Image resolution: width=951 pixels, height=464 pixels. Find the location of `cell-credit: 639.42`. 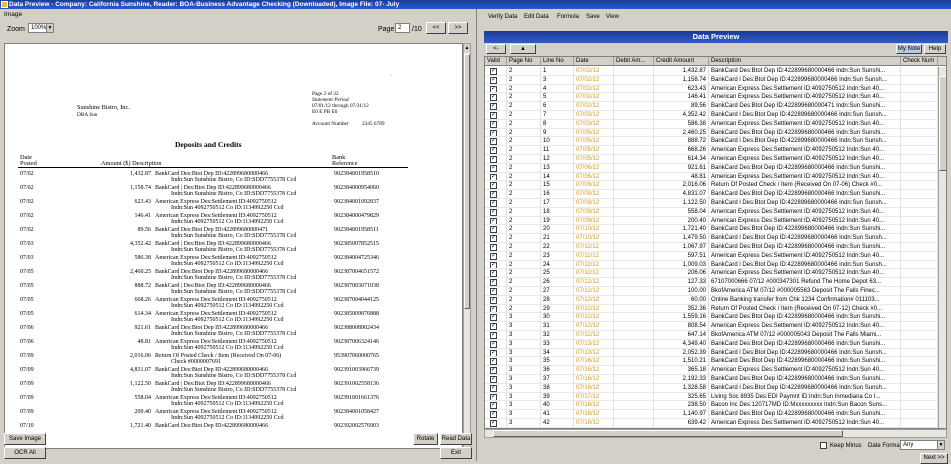

cell-credit: 639.42 is located at coordinates (681, 423).